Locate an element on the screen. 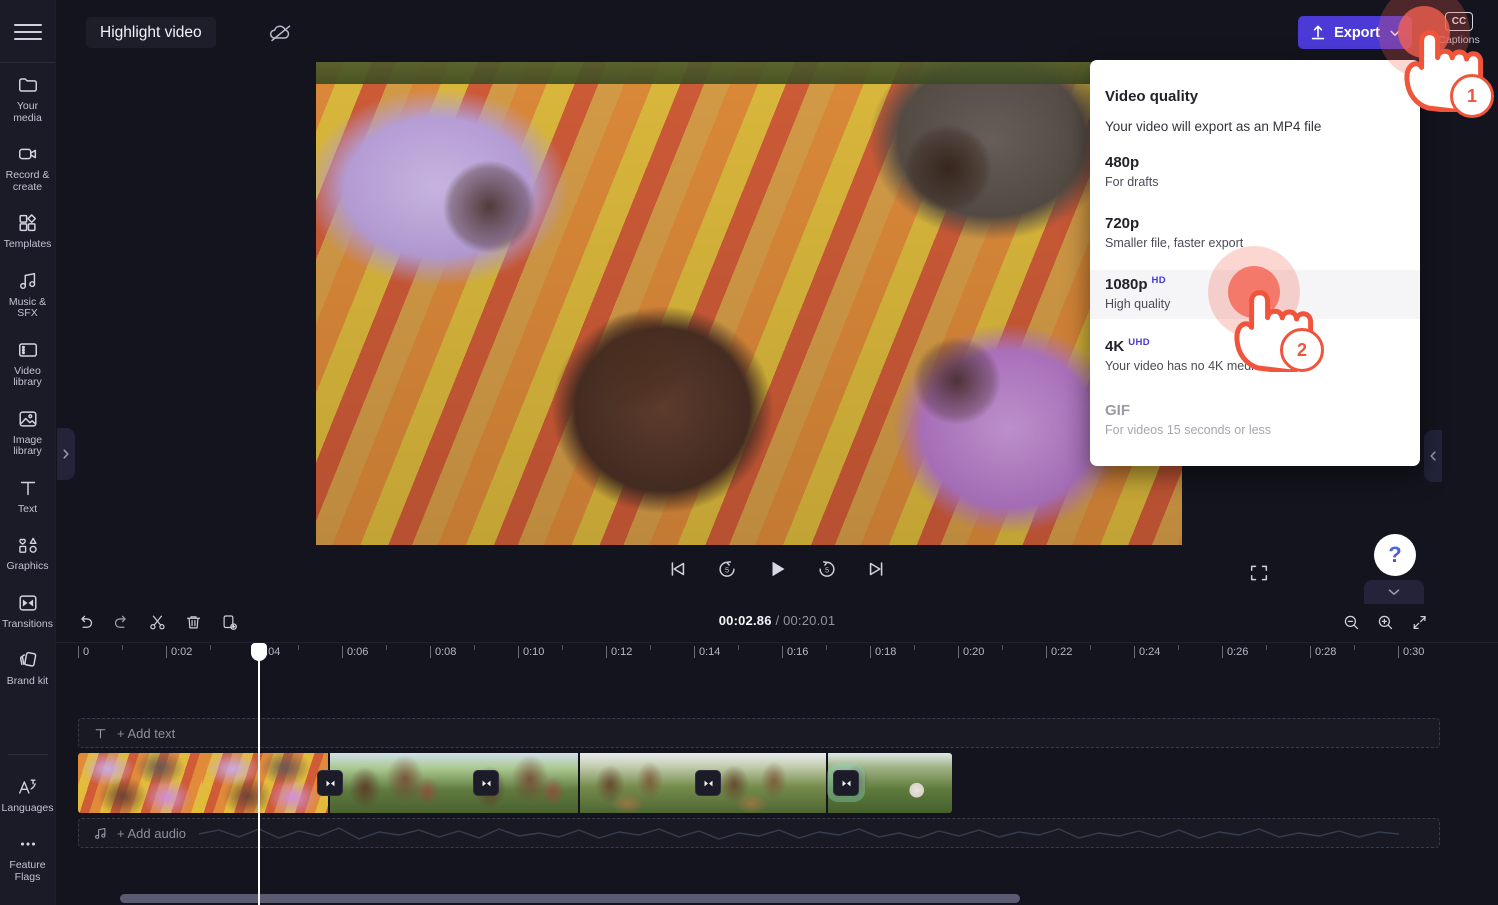  cc-text: CC is located at coordinates (1459, 21).